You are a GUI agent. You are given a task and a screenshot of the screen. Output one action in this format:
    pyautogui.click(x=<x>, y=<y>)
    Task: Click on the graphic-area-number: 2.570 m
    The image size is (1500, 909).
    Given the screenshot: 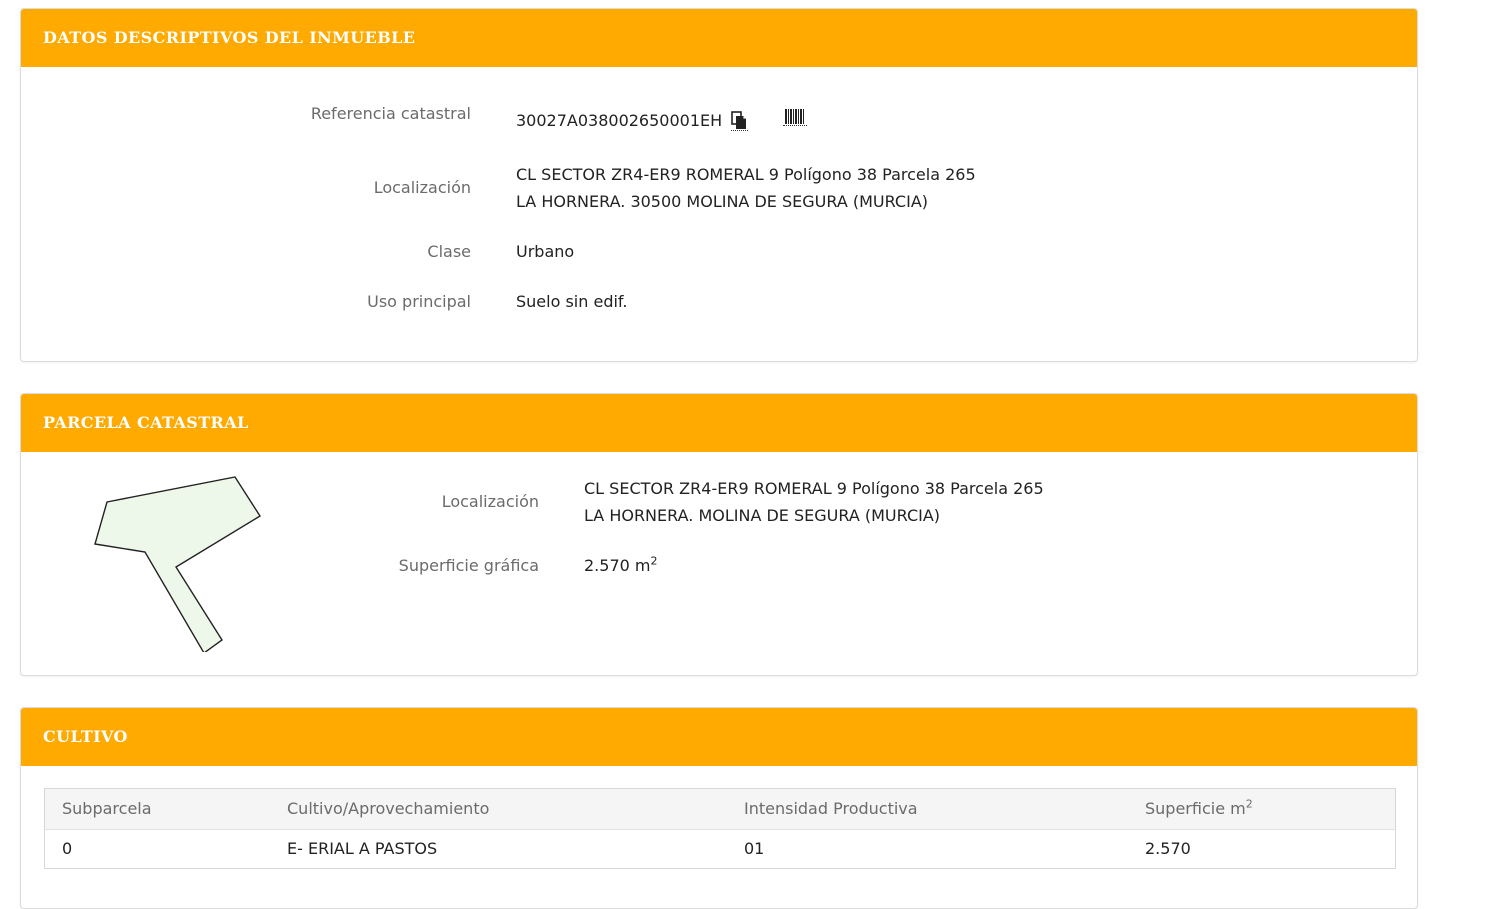 What is the action you would take?
    pyautogui.click(x=617, y=565)
    